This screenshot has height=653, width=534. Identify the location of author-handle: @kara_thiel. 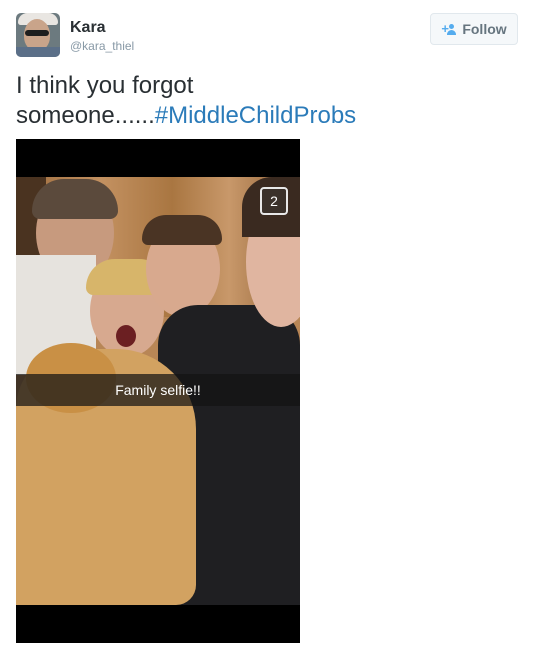
(102, 46).